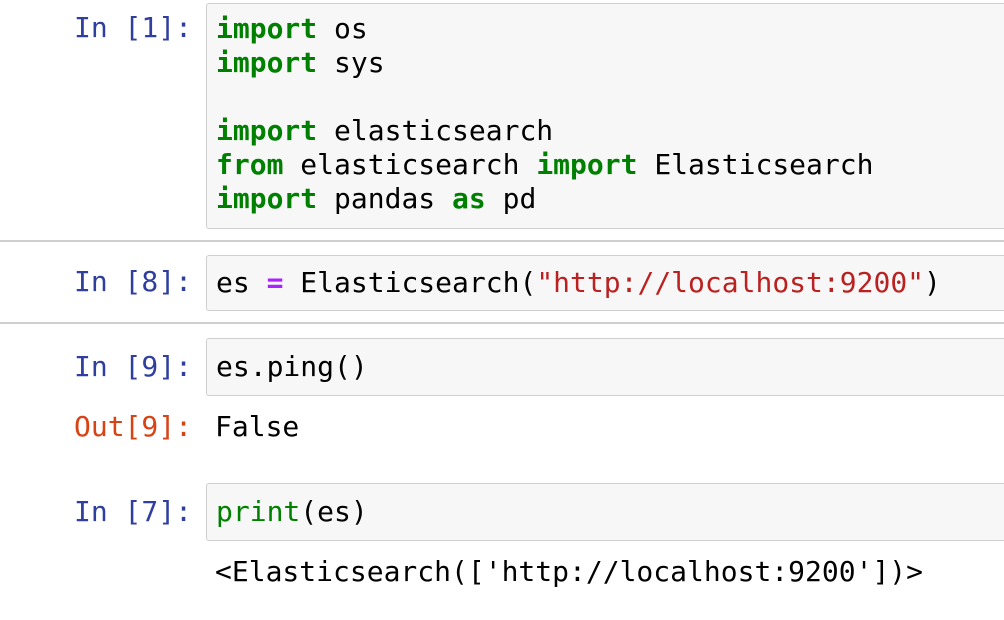 Image resolution: width=1004 pixels, height=620 pixels. What do you see at coordinates (132, 366) in the screenshot?
I see `input-prompt: In [9]:` at bounding box center [132, 366].